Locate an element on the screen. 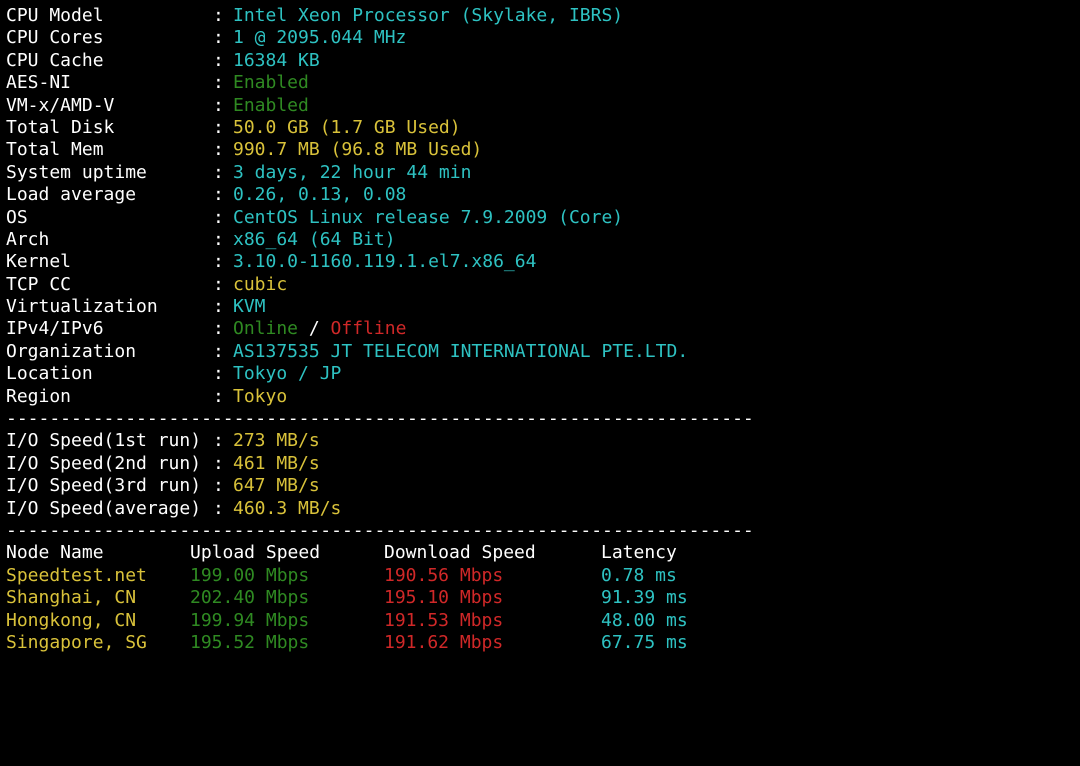  download-speed: 191.62 Mbps is located at coordinates (444, 642).